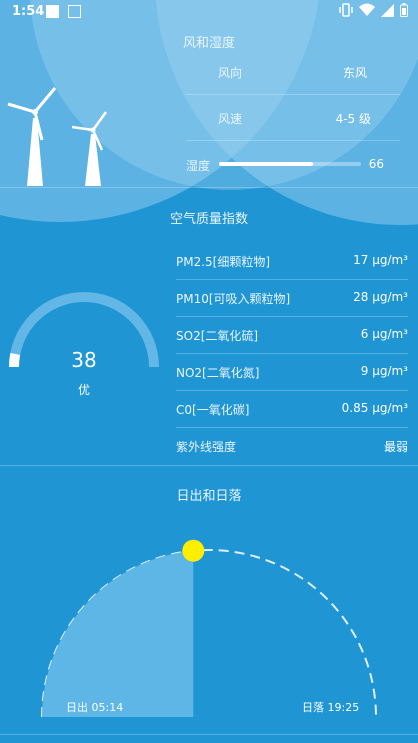 This screenshot has height=743, width=418. Describe the element at coordinates (404, 10) in the screenshot. I see `battery-icon` at that location.